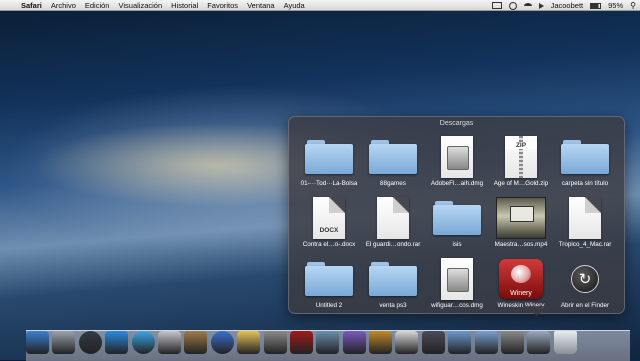 This screenshot has width=640, height=361. What do you see at coordinates (37, 342) in the screenshot?
I see `finder-icon` at bounding box center [37, 342].